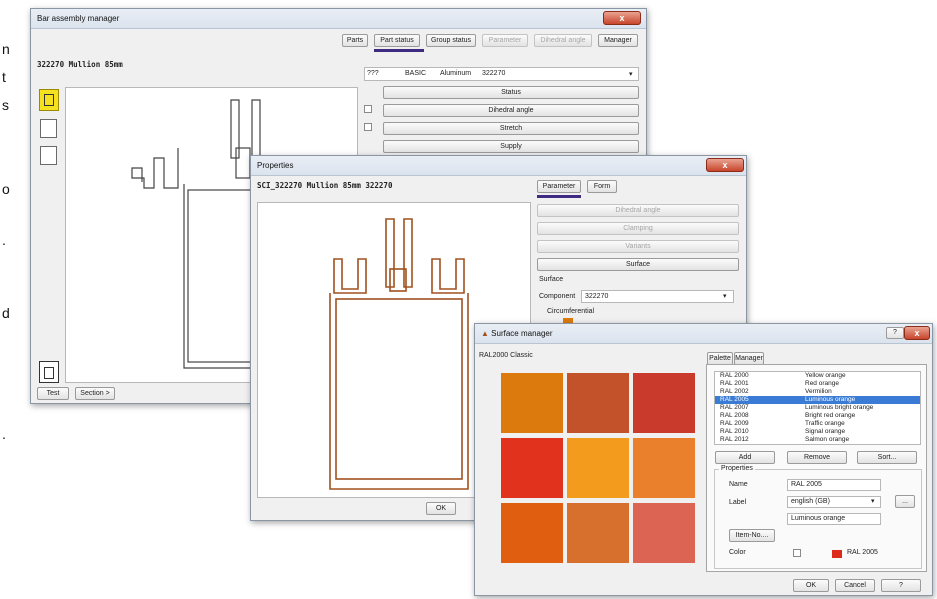 The image size is (937, 599). Describe the element at coordinates (49, 100) in the screenshot. I see `bar-profile-icon` at that location.